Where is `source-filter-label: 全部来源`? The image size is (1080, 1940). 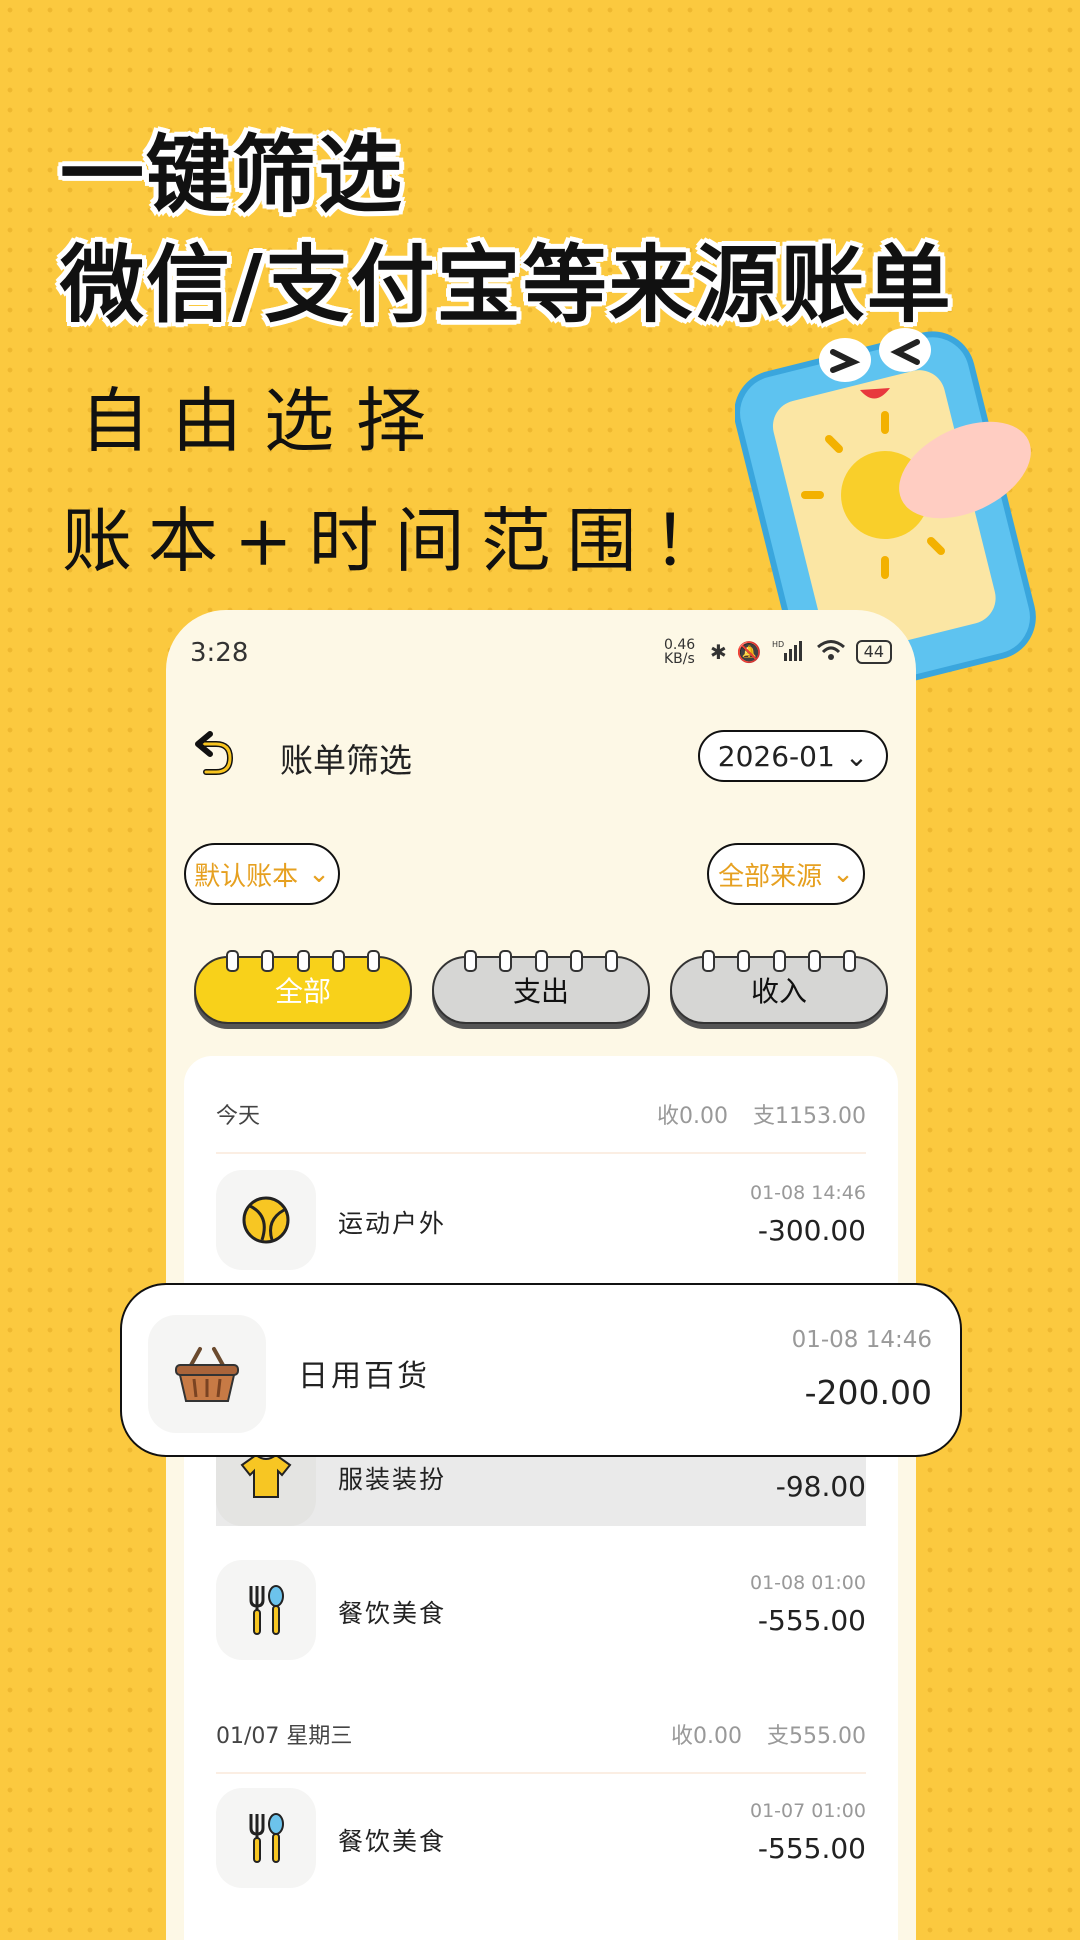 source-filter-label: 全部来源 is located at coordinates (770, 876).